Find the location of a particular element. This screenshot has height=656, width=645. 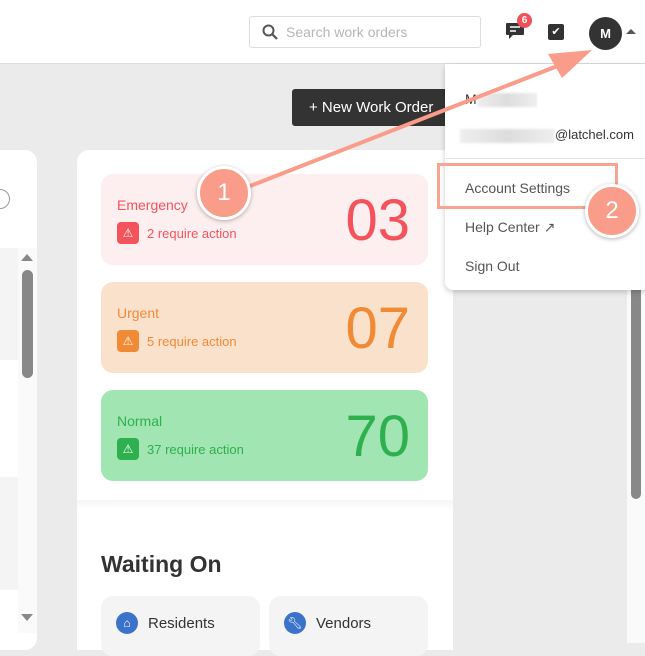

annotation-arrow is located at coordinates (418, 120).